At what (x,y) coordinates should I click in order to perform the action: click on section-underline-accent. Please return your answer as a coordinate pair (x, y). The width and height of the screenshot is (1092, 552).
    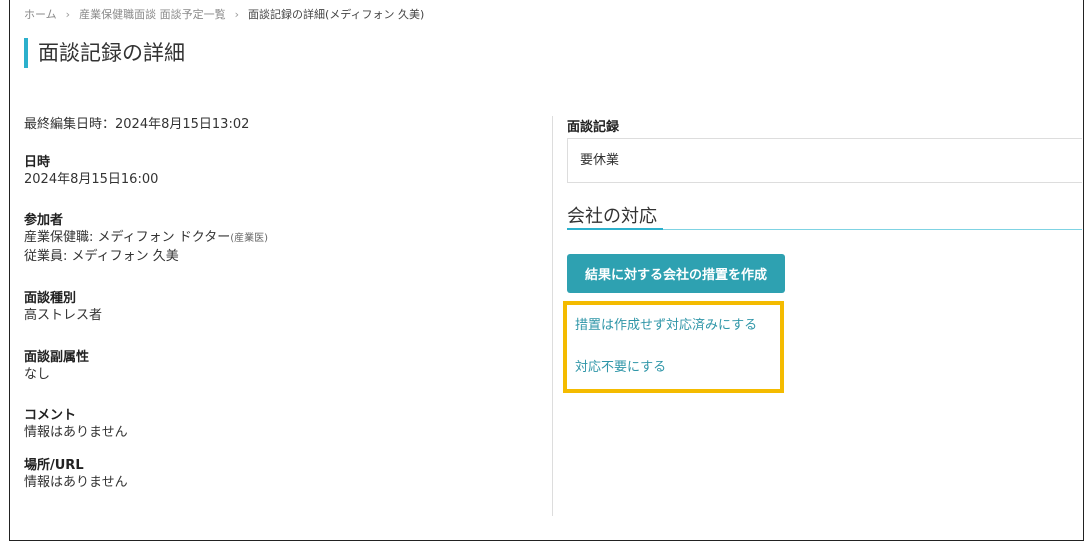
    Looking at the image, I should click on (615, 229).